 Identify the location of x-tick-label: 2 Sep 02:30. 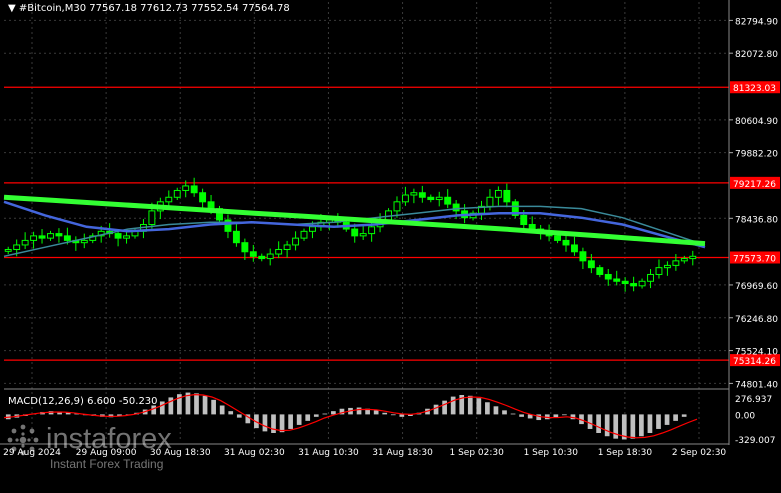
(699, 453).